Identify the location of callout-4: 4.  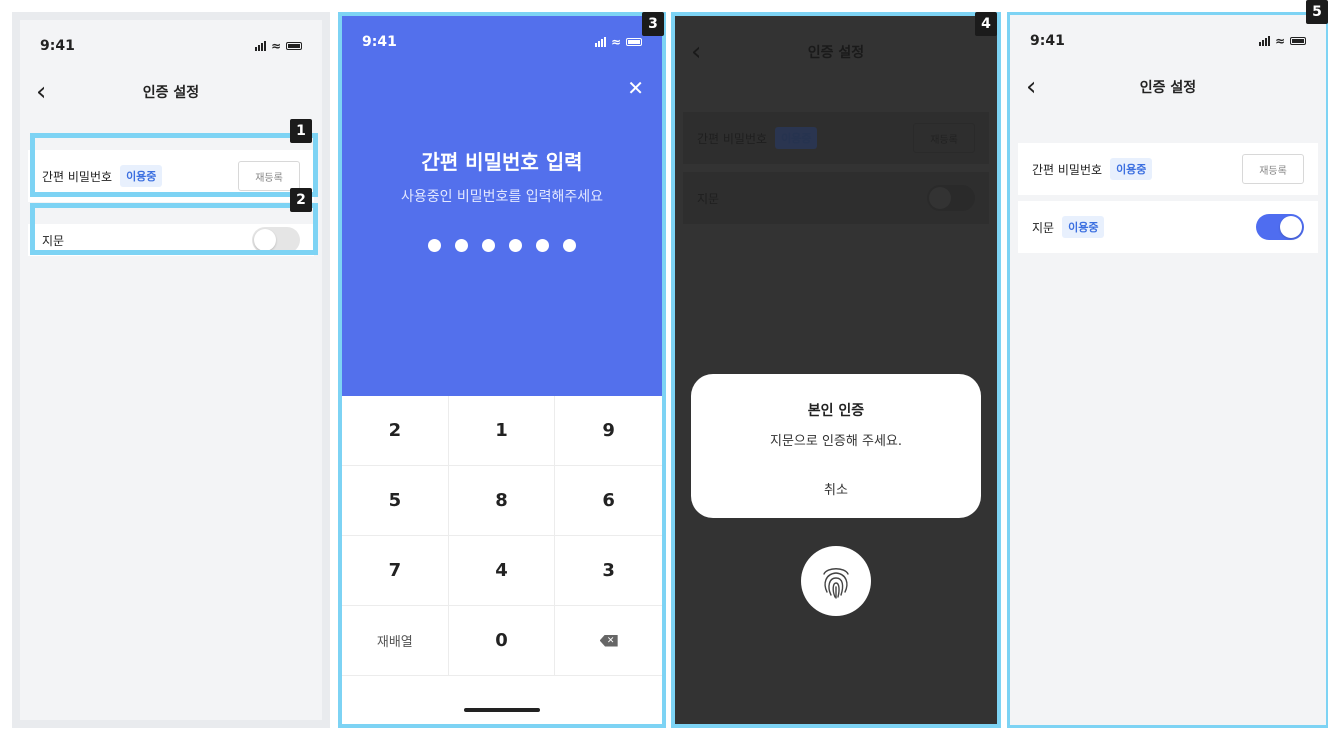
(986, 24).